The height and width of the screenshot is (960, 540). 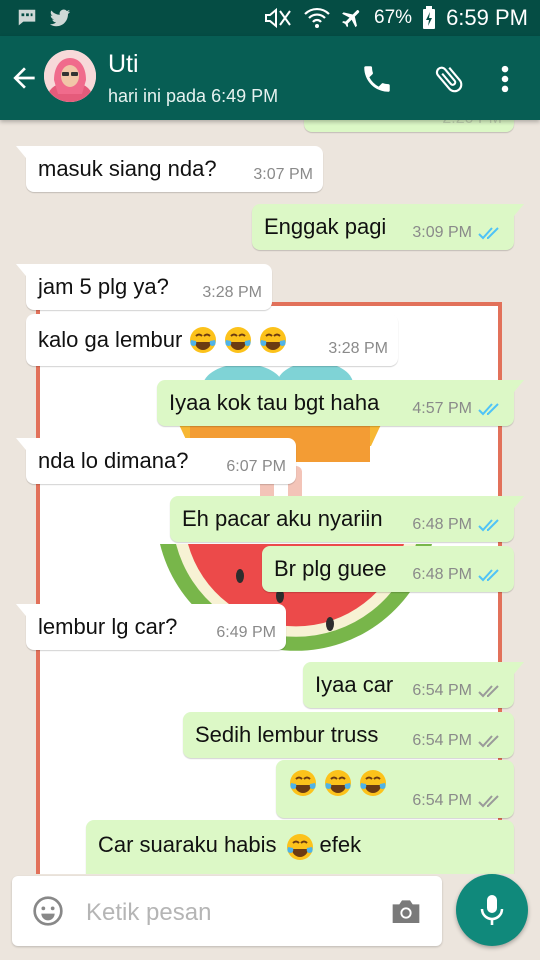 I want to click on message-time: 3:07 PM, so click(x=283, y=174).